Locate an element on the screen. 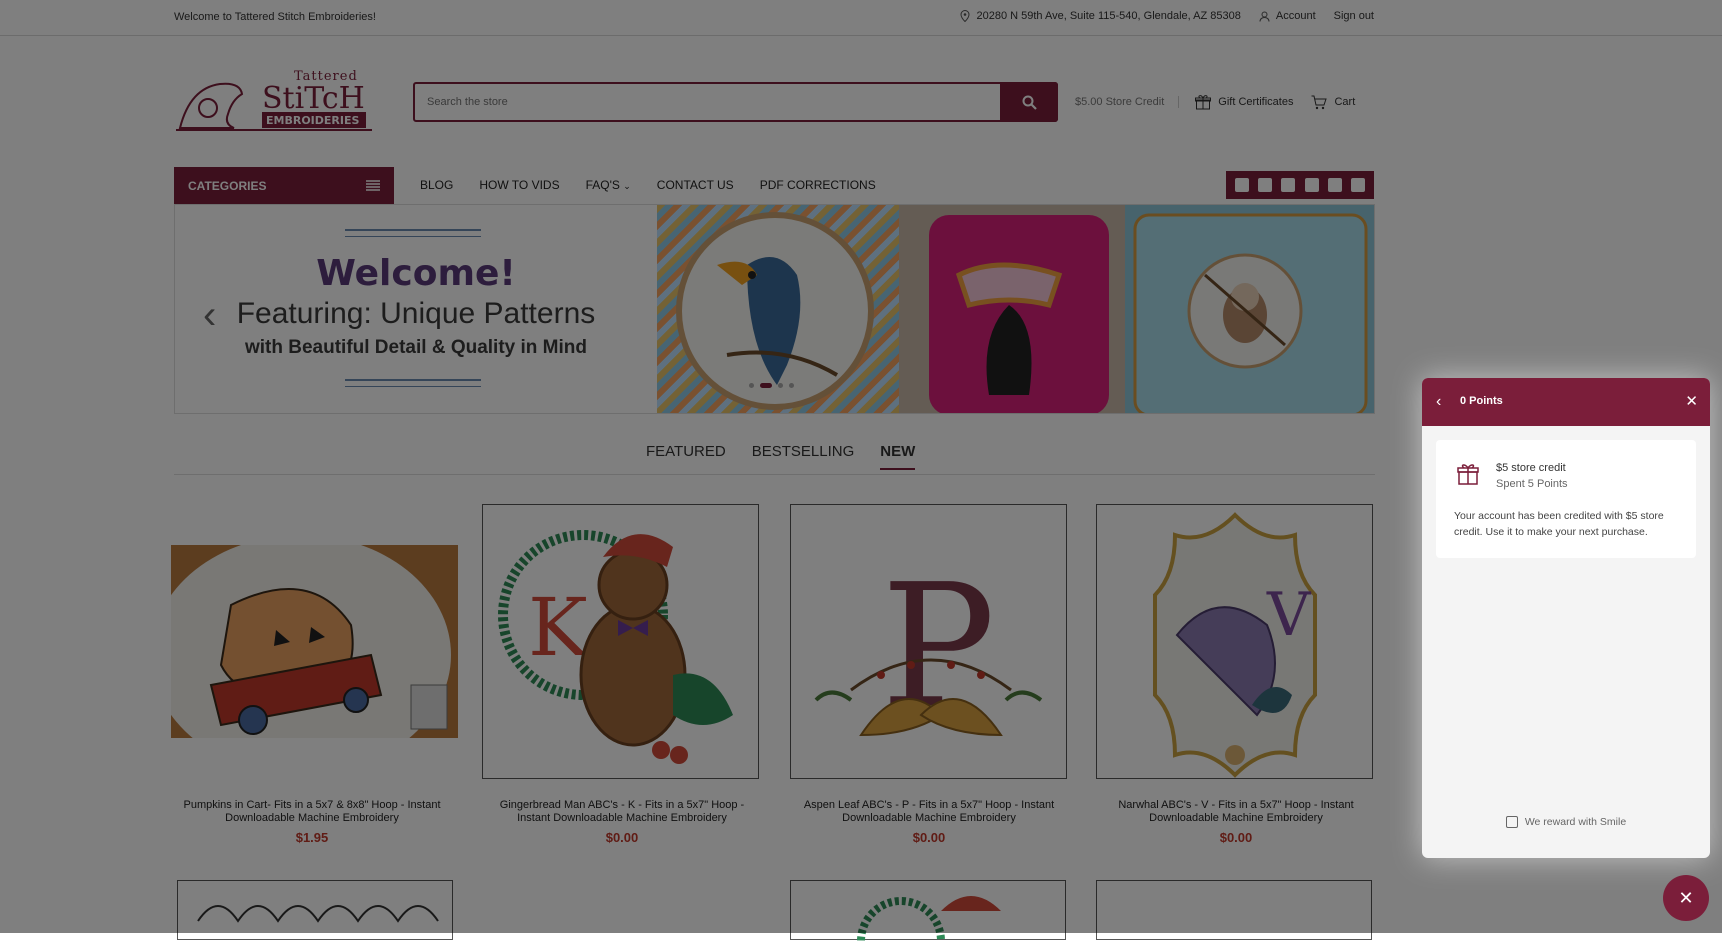 This screenshot has height=946, width=1722. rewards-footer-text: We reward with Smile is located at coordinates (1575, 822).